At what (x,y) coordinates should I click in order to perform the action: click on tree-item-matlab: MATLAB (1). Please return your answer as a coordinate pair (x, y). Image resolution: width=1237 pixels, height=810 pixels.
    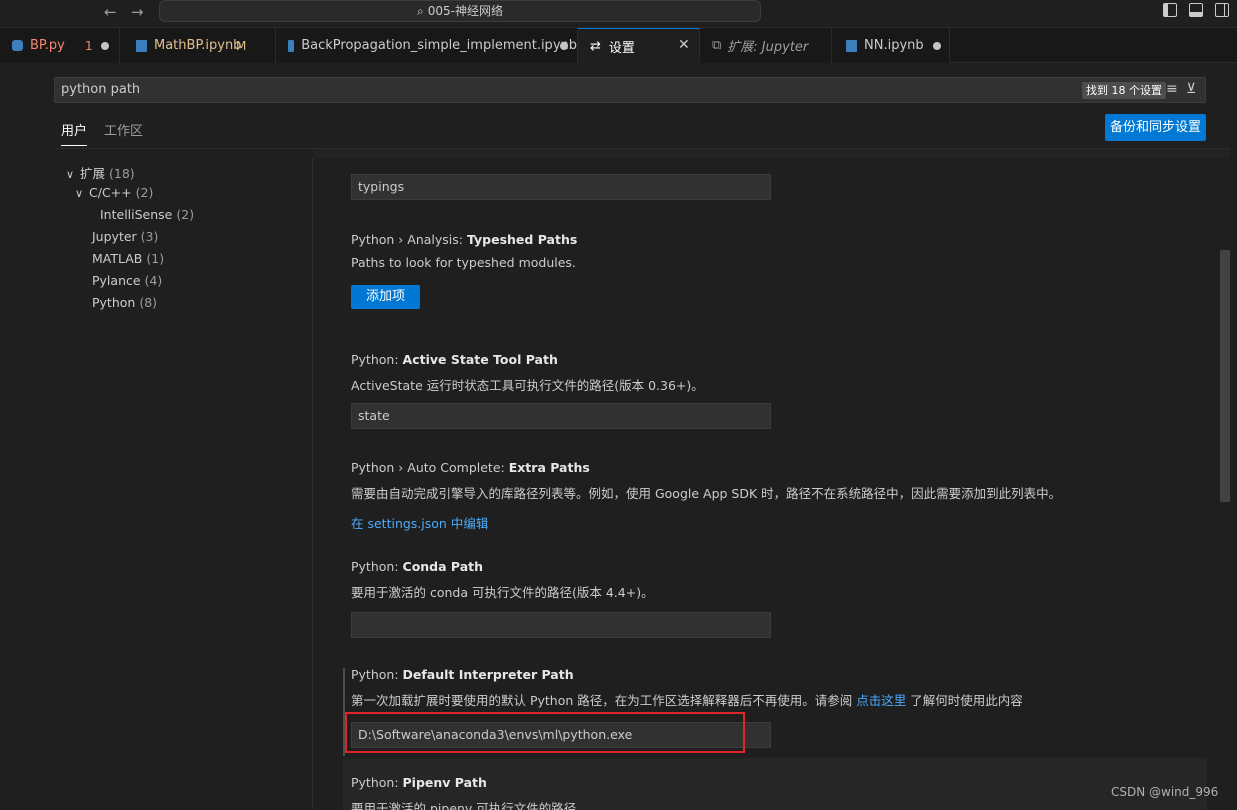
    Looking at the image, I should click on (128, 258).